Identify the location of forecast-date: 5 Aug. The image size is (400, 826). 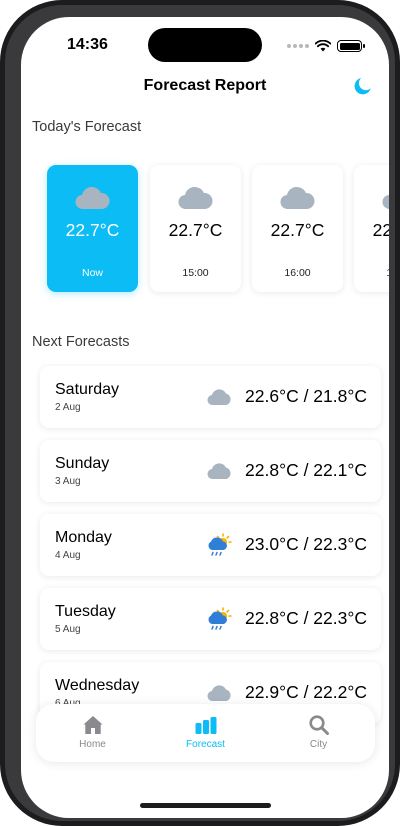
(68, 629).